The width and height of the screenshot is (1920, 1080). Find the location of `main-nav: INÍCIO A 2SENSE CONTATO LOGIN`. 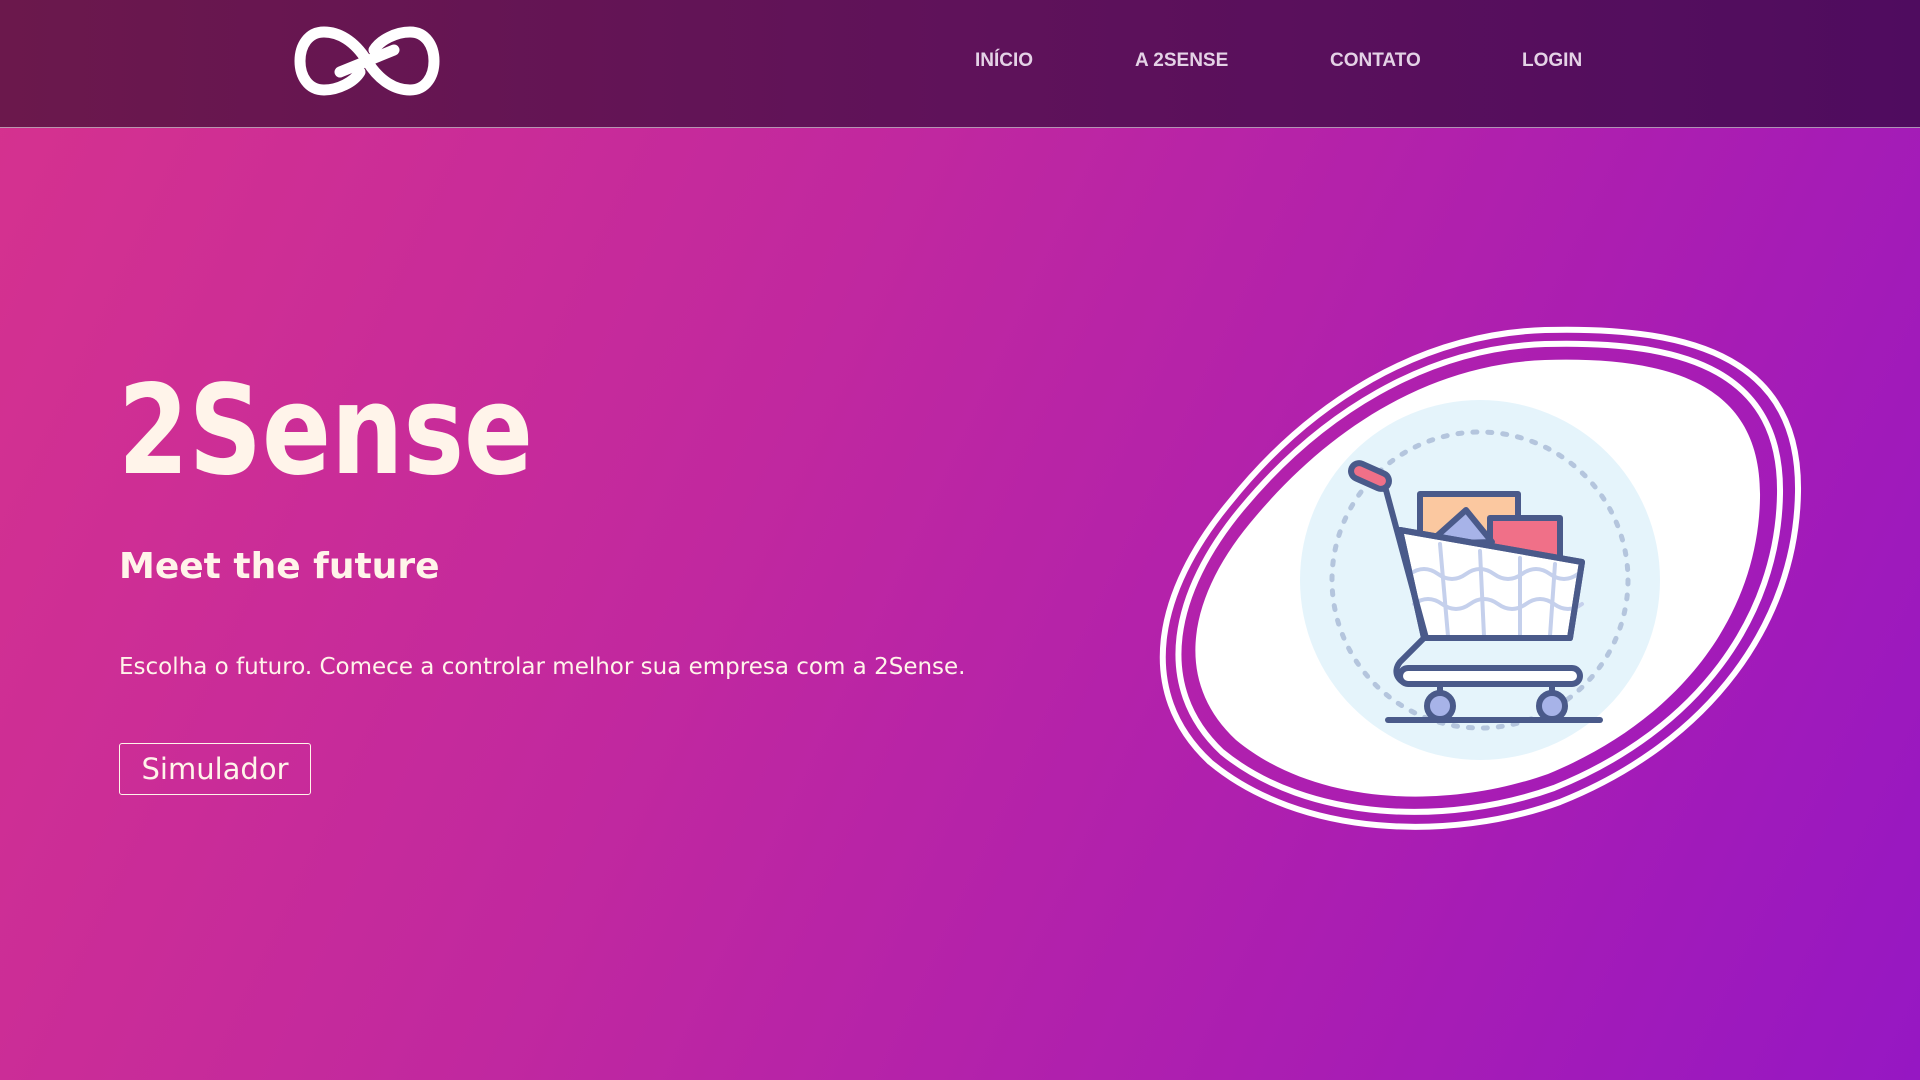

main-nav: INÍCIO A 2SENSE CONTATO LOGIN is located at coordinates (960, 62).